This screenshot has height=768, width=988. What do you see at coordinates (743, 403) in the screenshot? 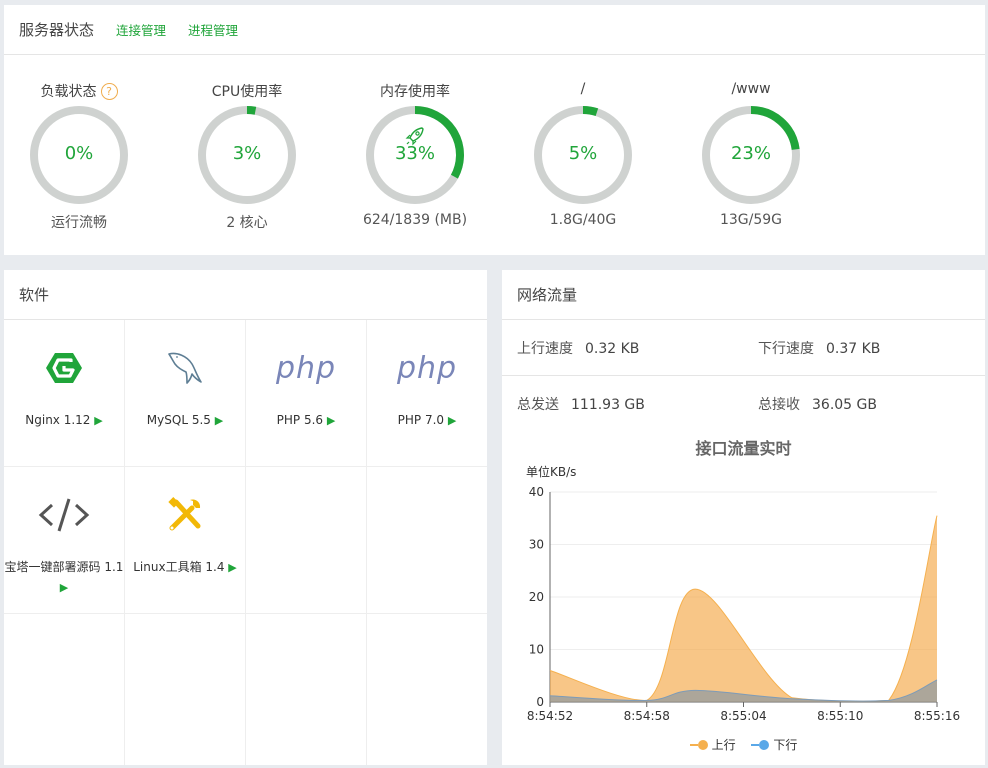
I see `network-total-row: 总发送 111.93 GB 总接收 36.05 GB` at bounding box center [743, 403].